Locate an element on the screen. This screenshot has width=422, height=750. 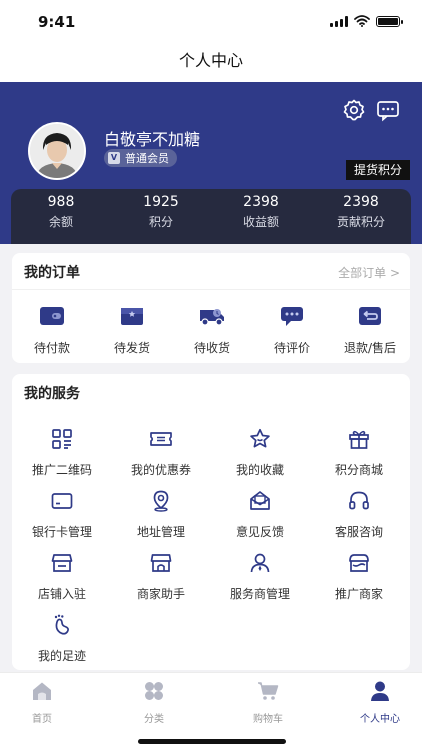
service-label: 推广商家 is located at coordinates (358, 594).